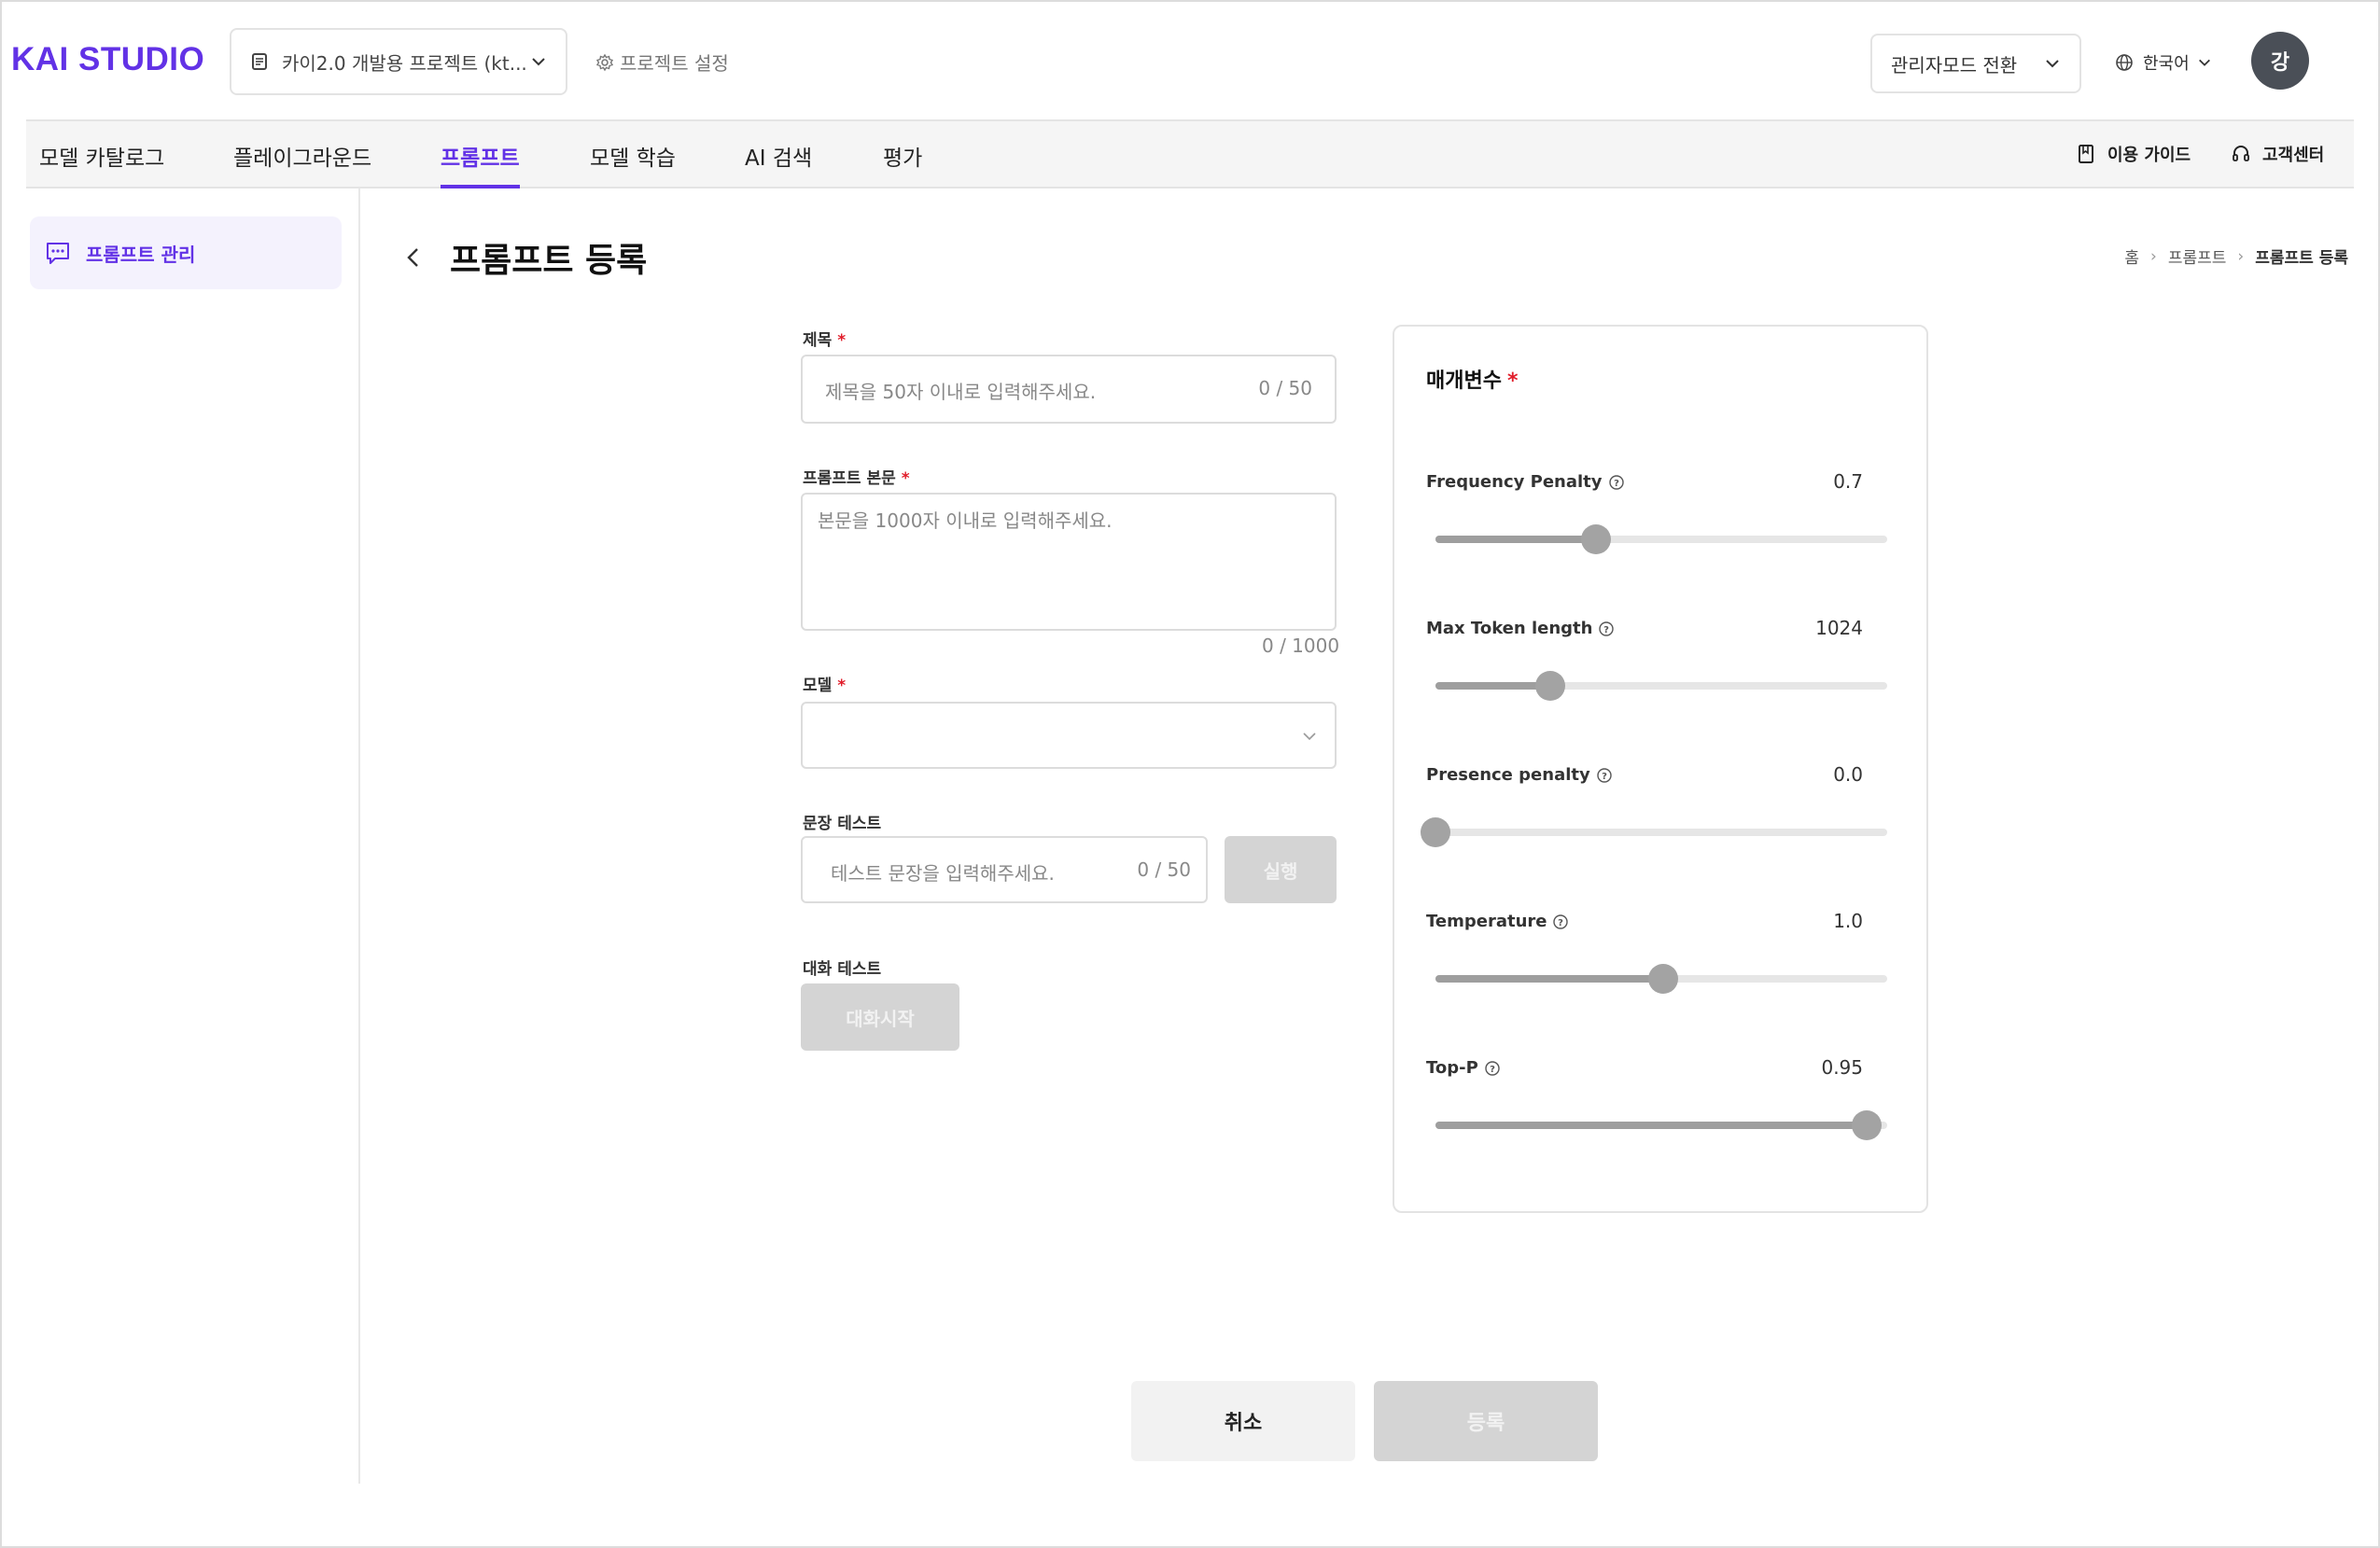 Image resolution: width=2380 pixels, height=1548 pixels. What do you see at coordinates (778, 162) in the screenshot?
I see `tab-ai-search: AI 검색` at bounding box center [778, 162].